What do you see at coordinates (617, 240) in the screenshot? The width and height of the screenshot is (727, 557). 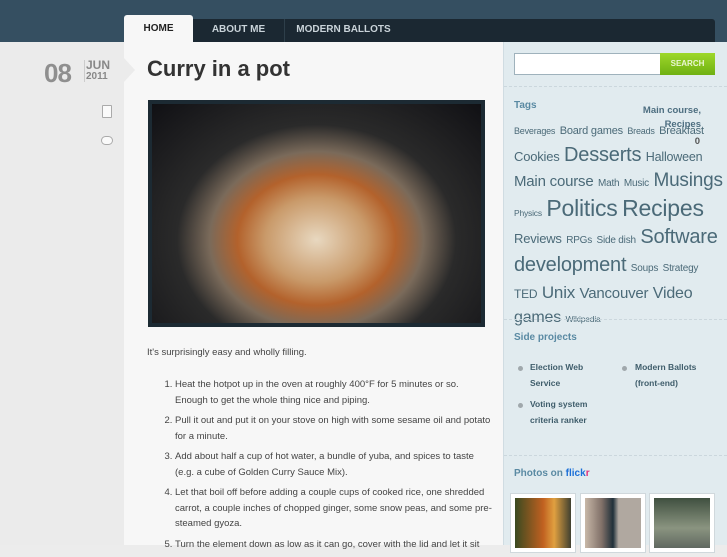 I see `tag-link: Side dish` at bounding box center [617, 240].